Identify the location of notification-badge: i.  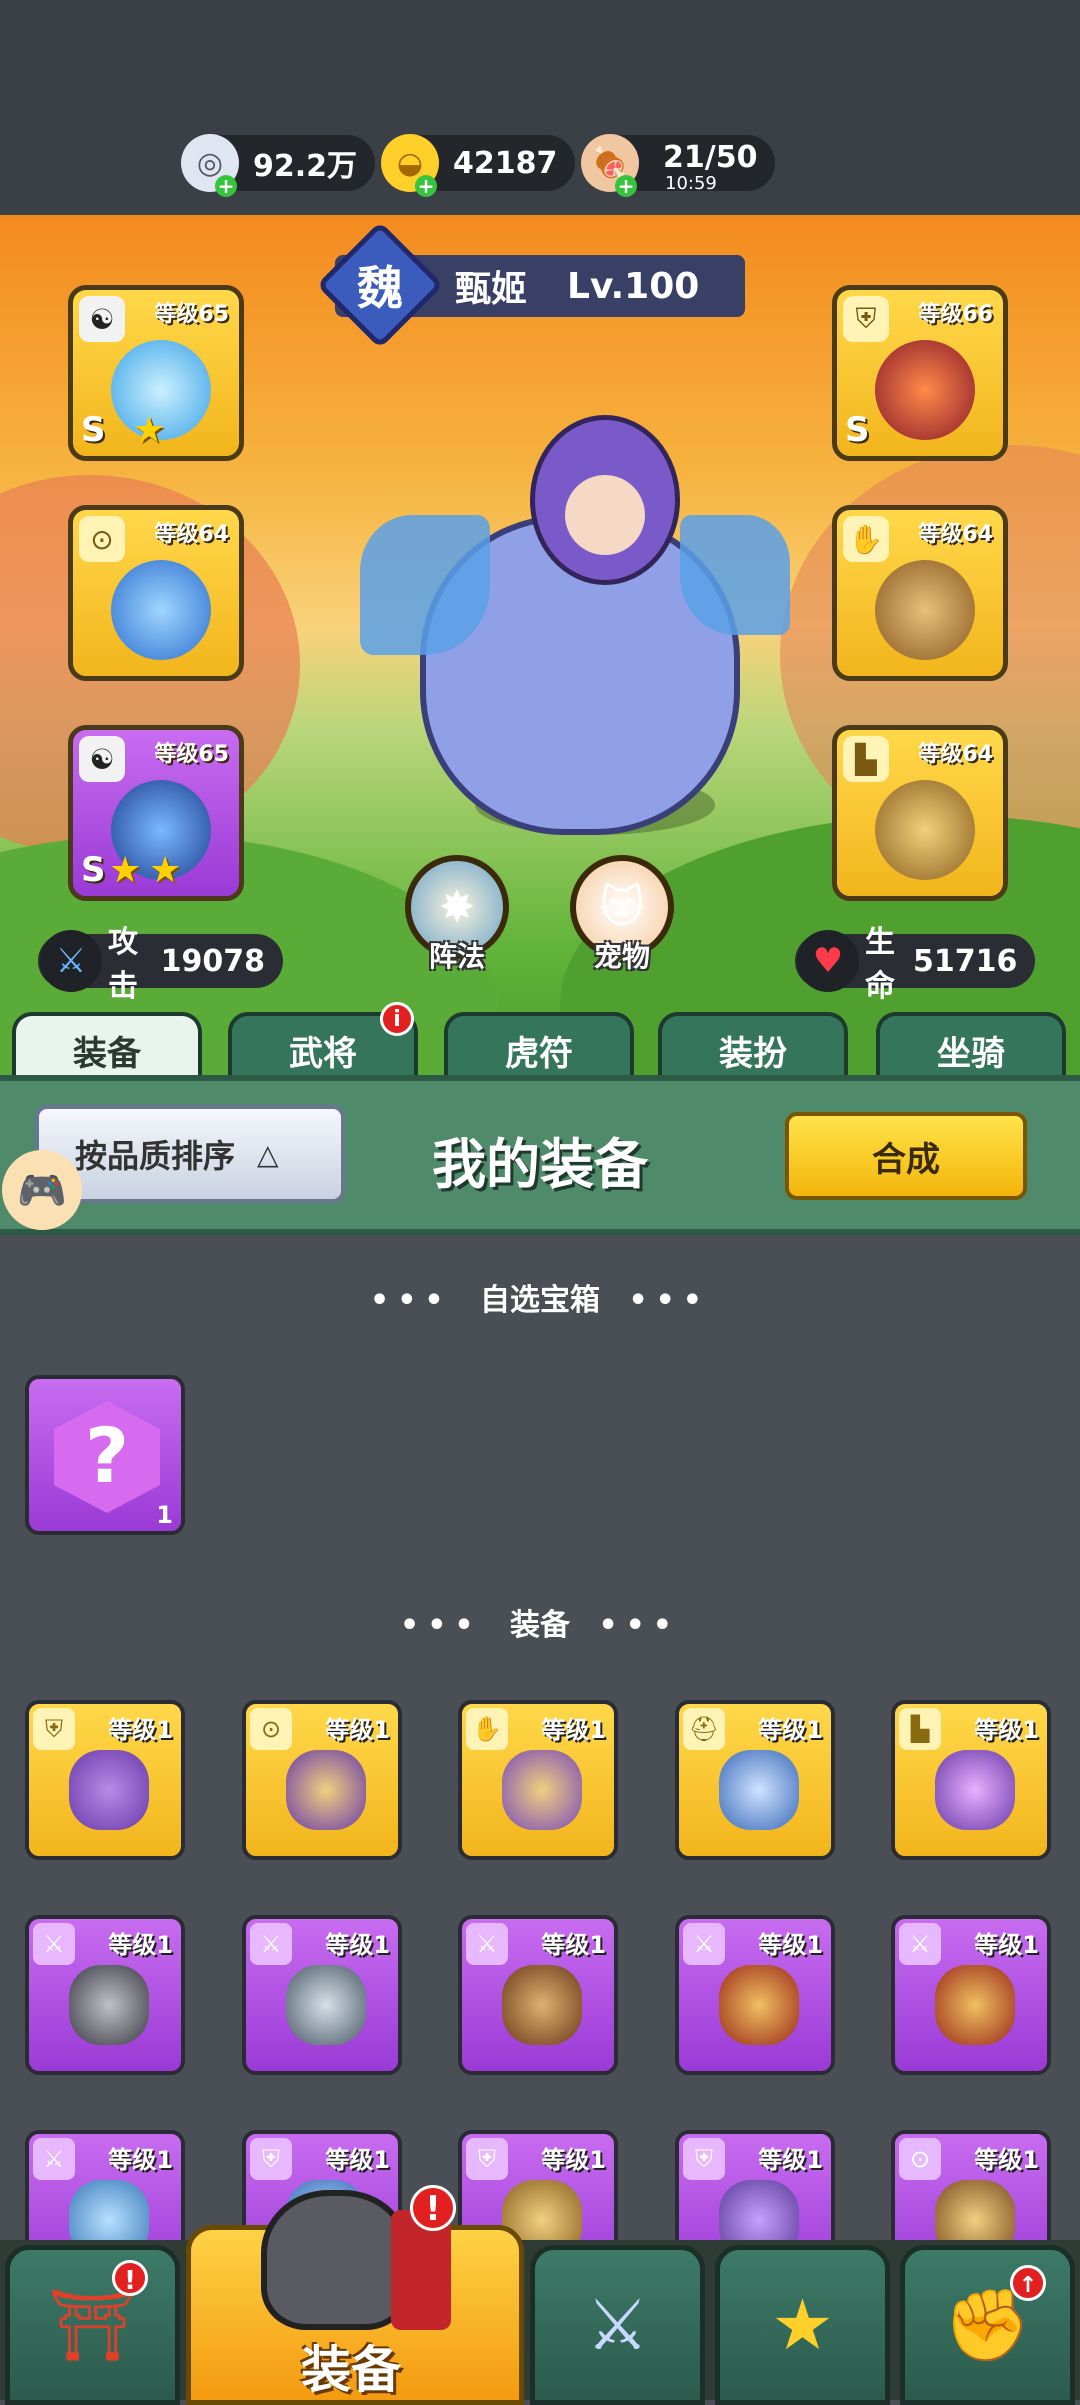
(397, 1019).